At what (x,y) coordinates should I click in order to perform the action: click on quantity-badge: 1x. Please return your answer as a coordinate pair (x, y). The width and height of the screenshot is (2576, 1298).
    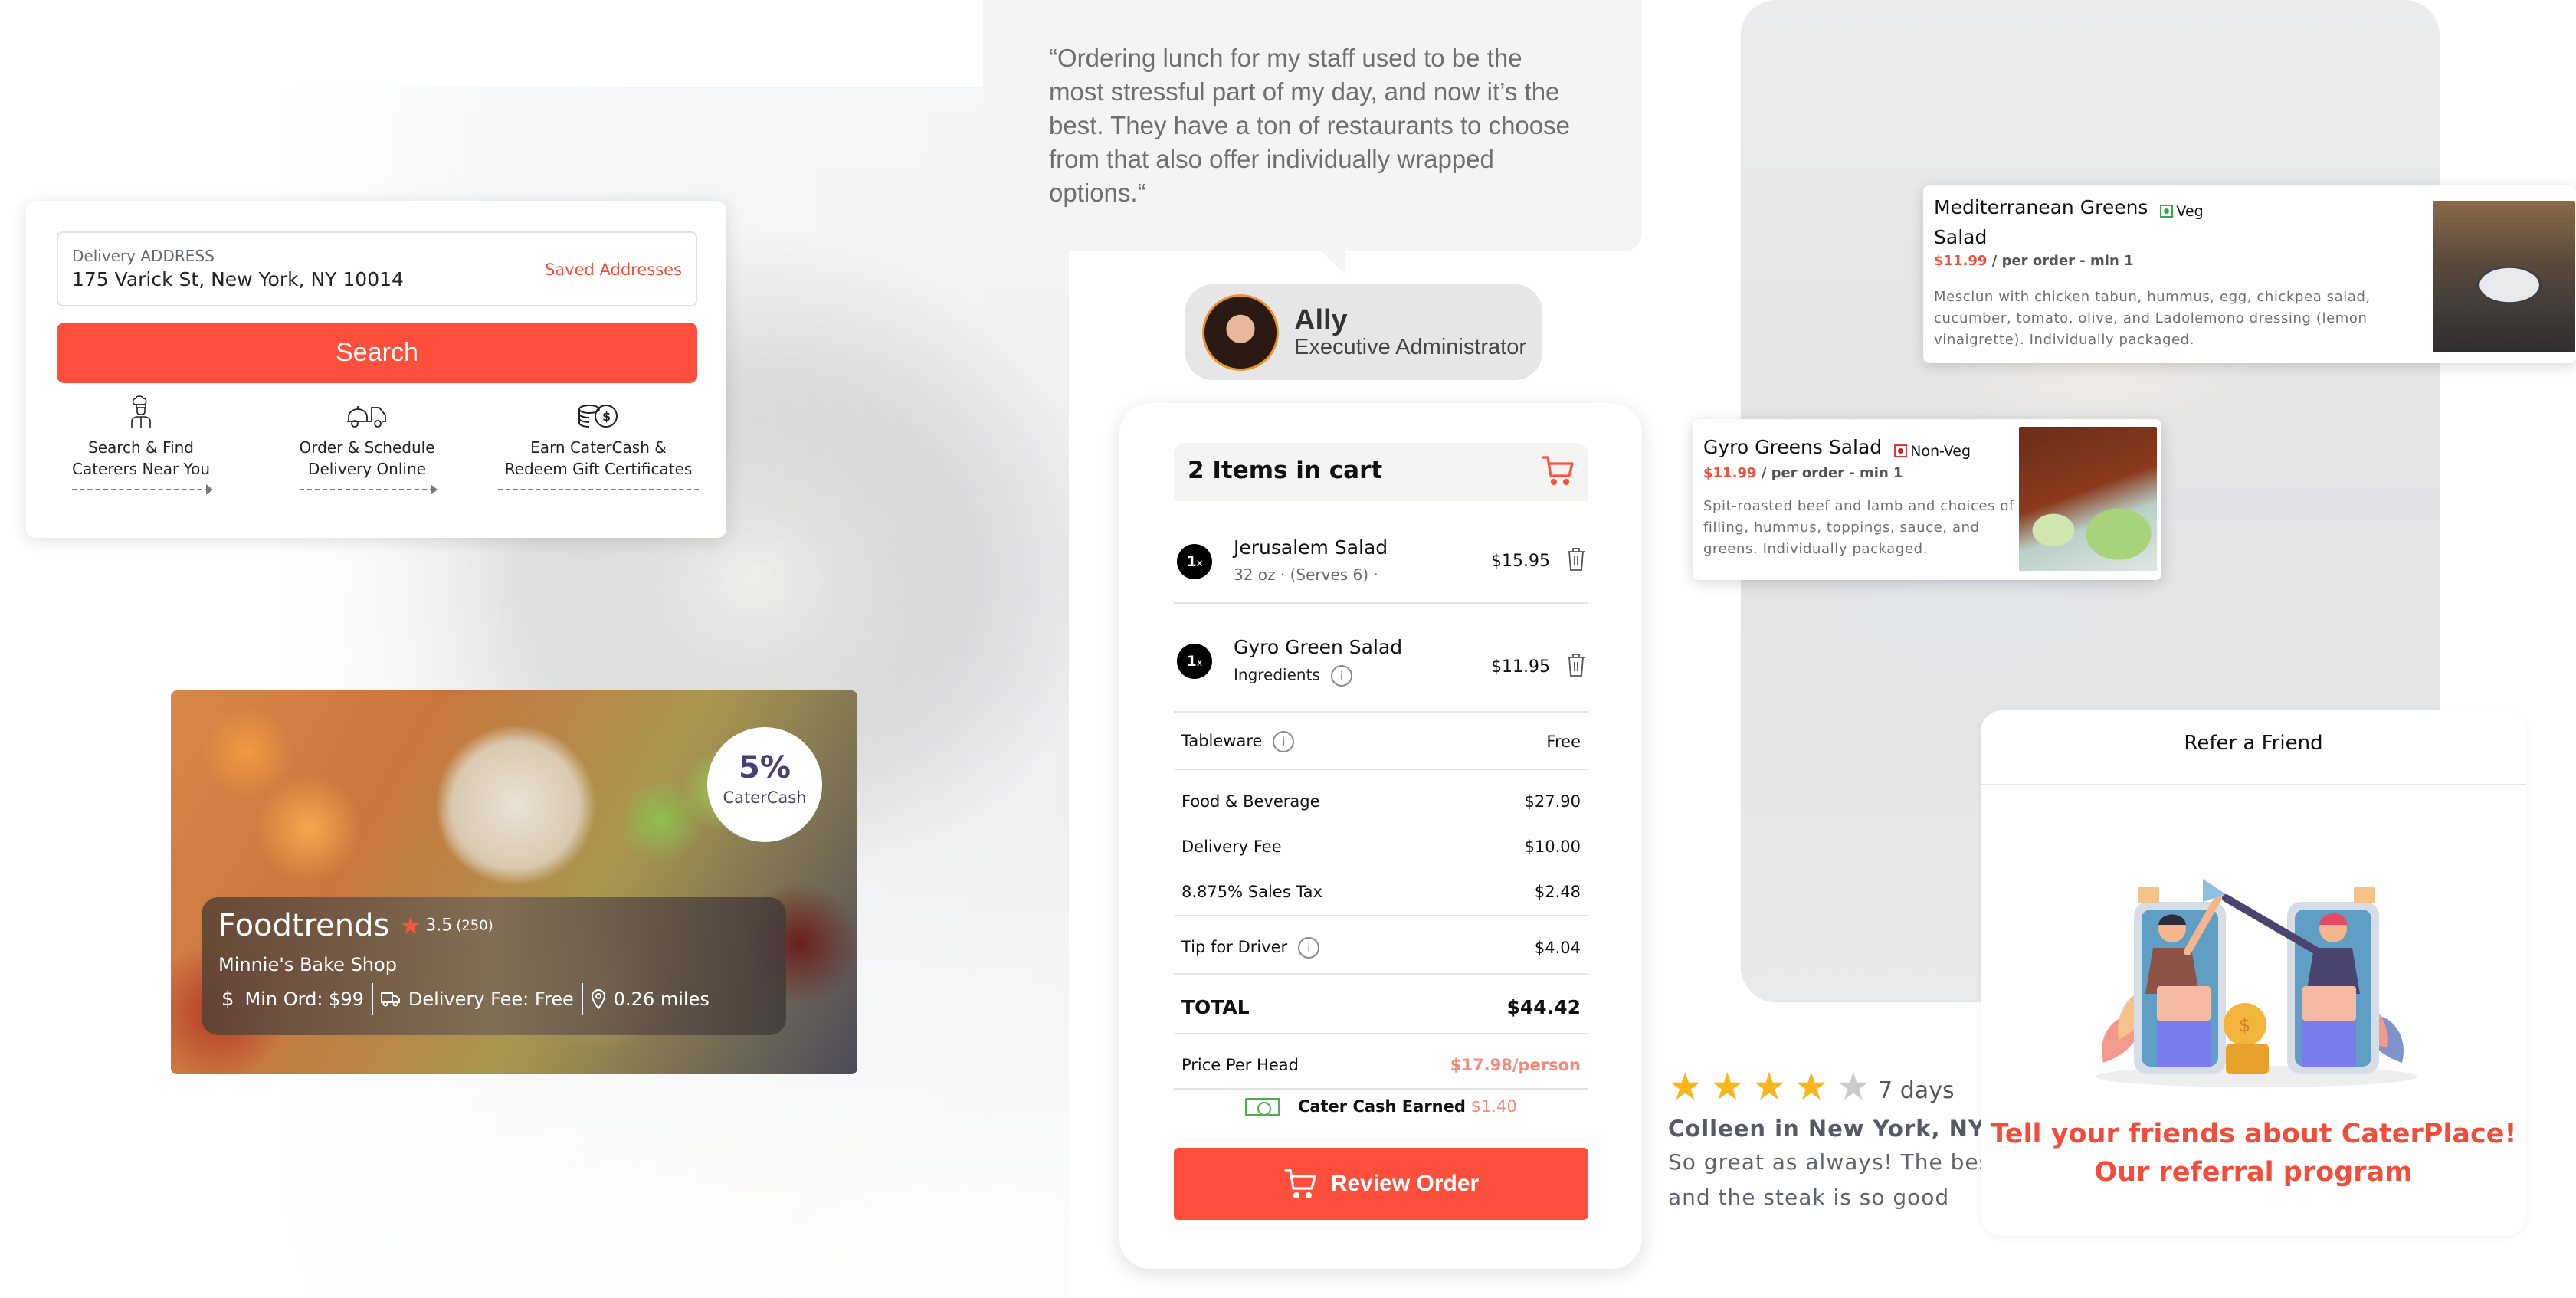
    Looking at the image, I should click on (1194, 562).